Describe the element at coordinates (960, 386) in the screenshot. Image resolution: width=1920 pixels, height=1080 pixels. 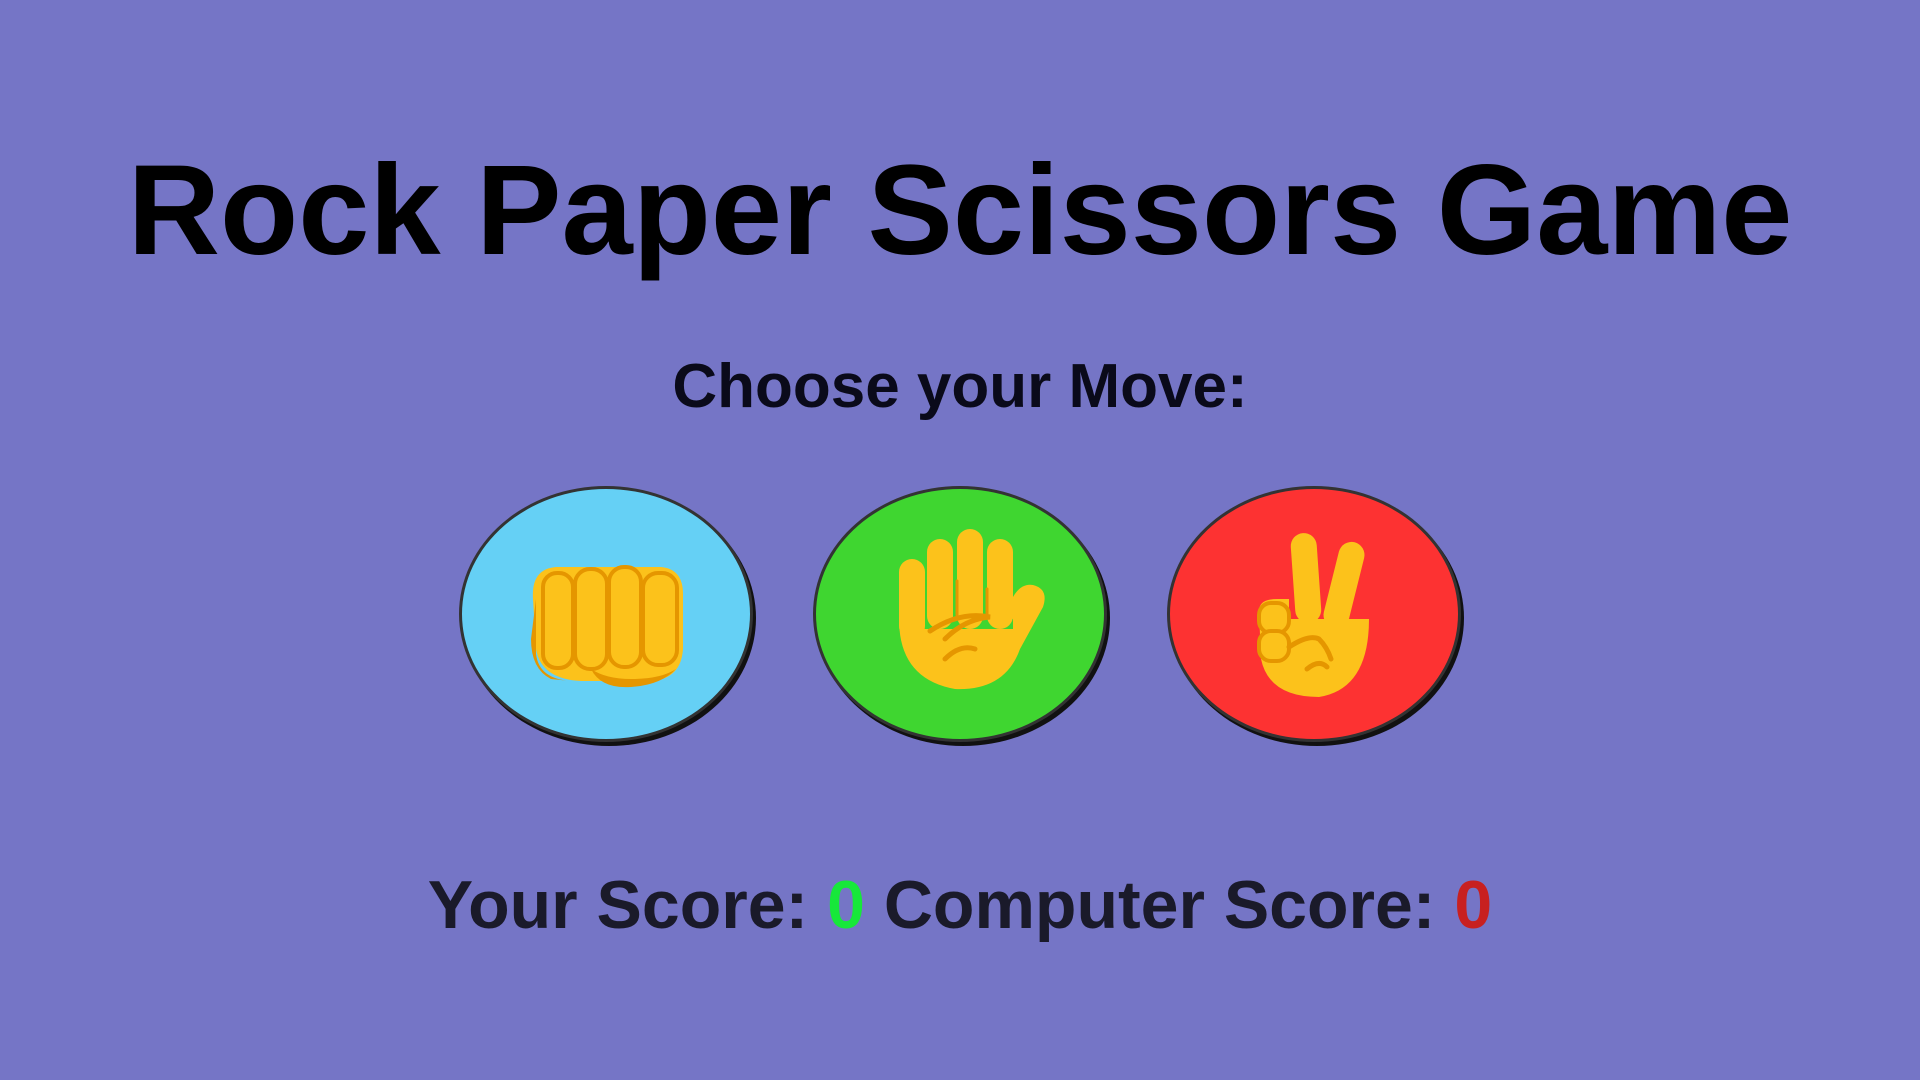
I see `choose-move-prompt: Choose your Move:` at that location.